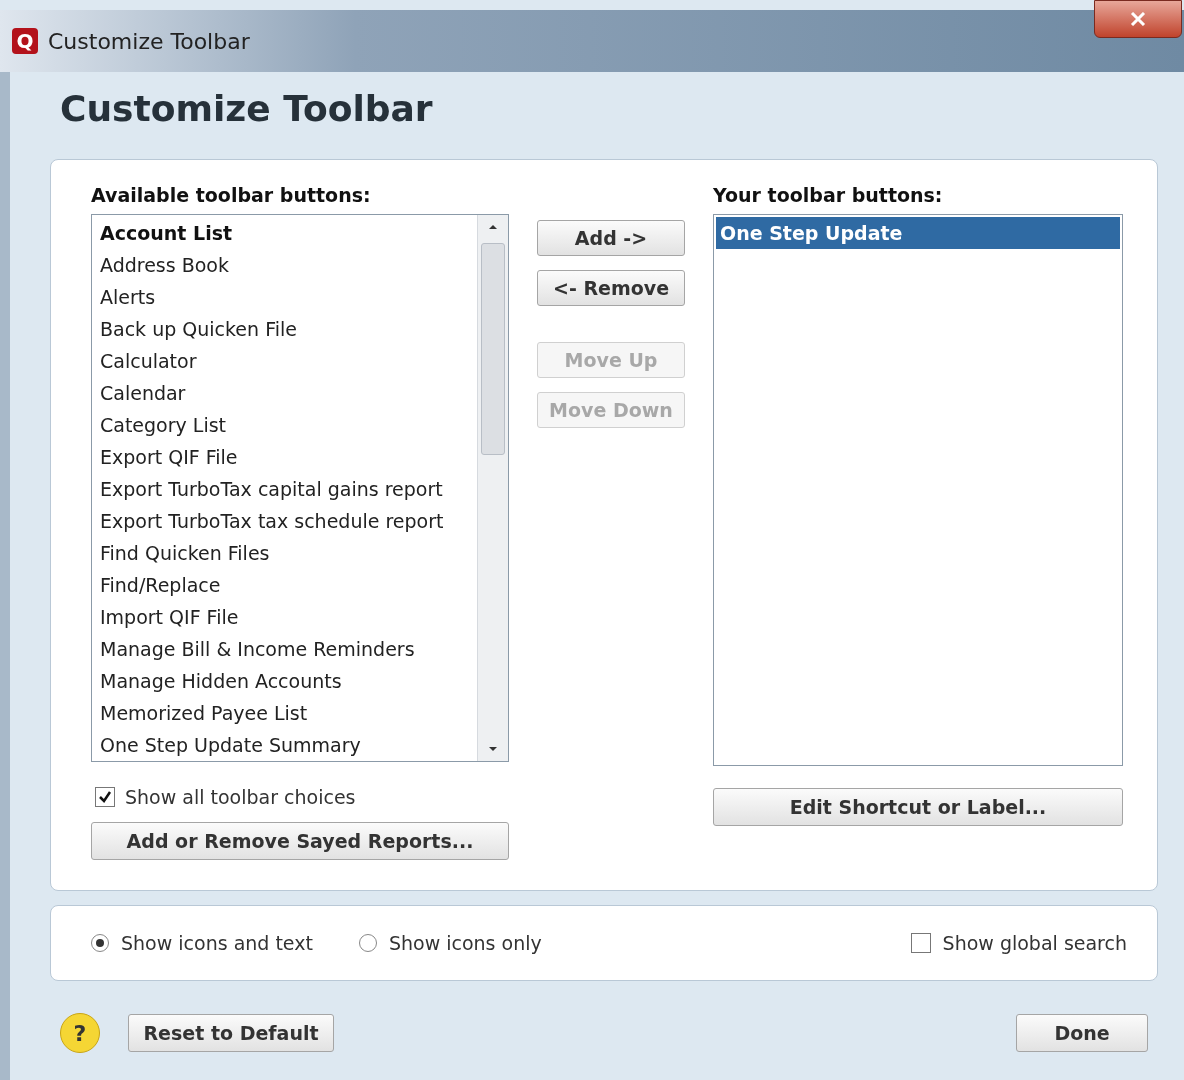  Describe the element at coordinates (611, 238) in the screenshot. I see `list-action-button: Add ->` at that location.